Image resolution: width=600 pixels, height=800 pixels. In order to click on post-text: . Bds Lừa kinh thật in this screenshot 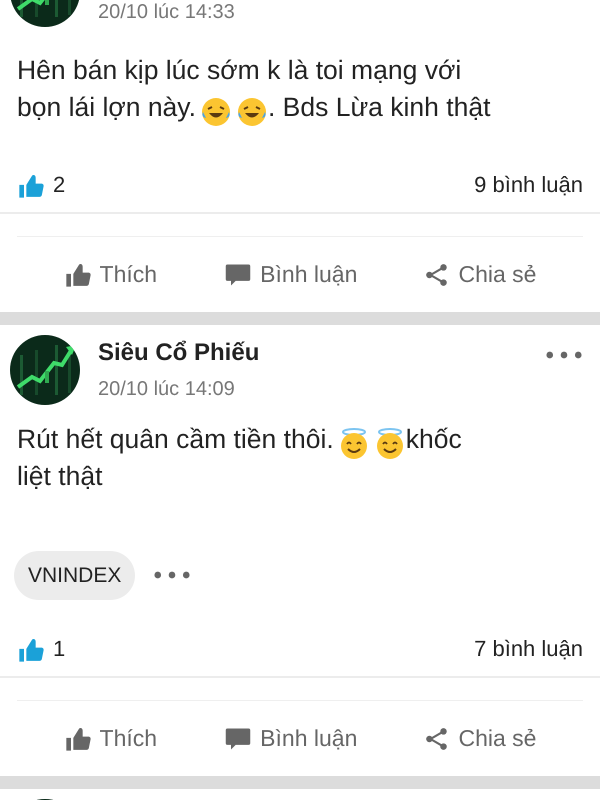, I will do `click(379, 107)`.